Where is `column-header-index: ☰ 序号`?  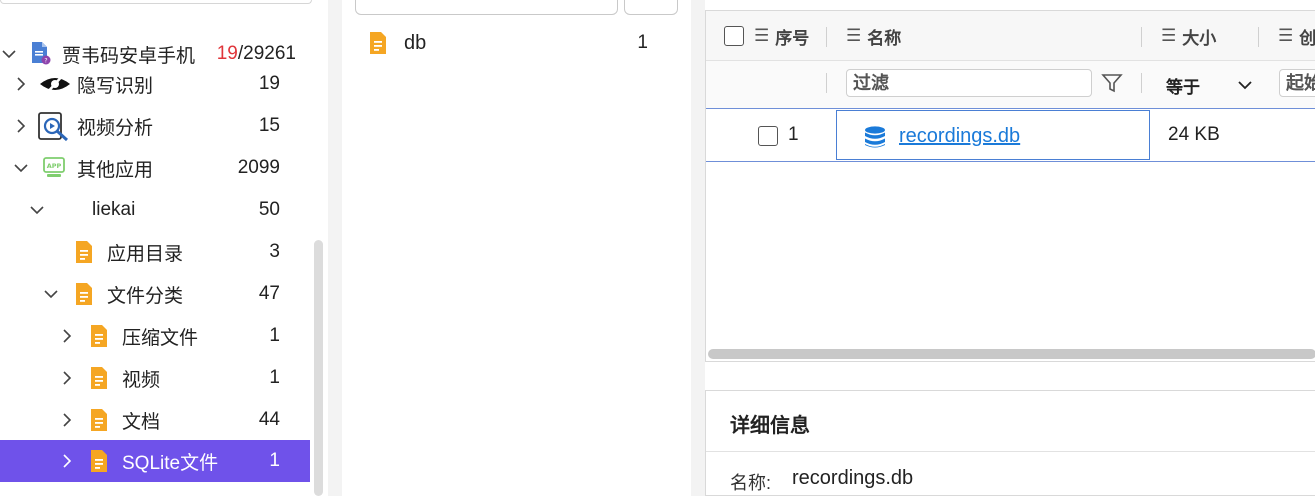 column-header-index: ☰ 序号 is located at coordinates (781, 36).